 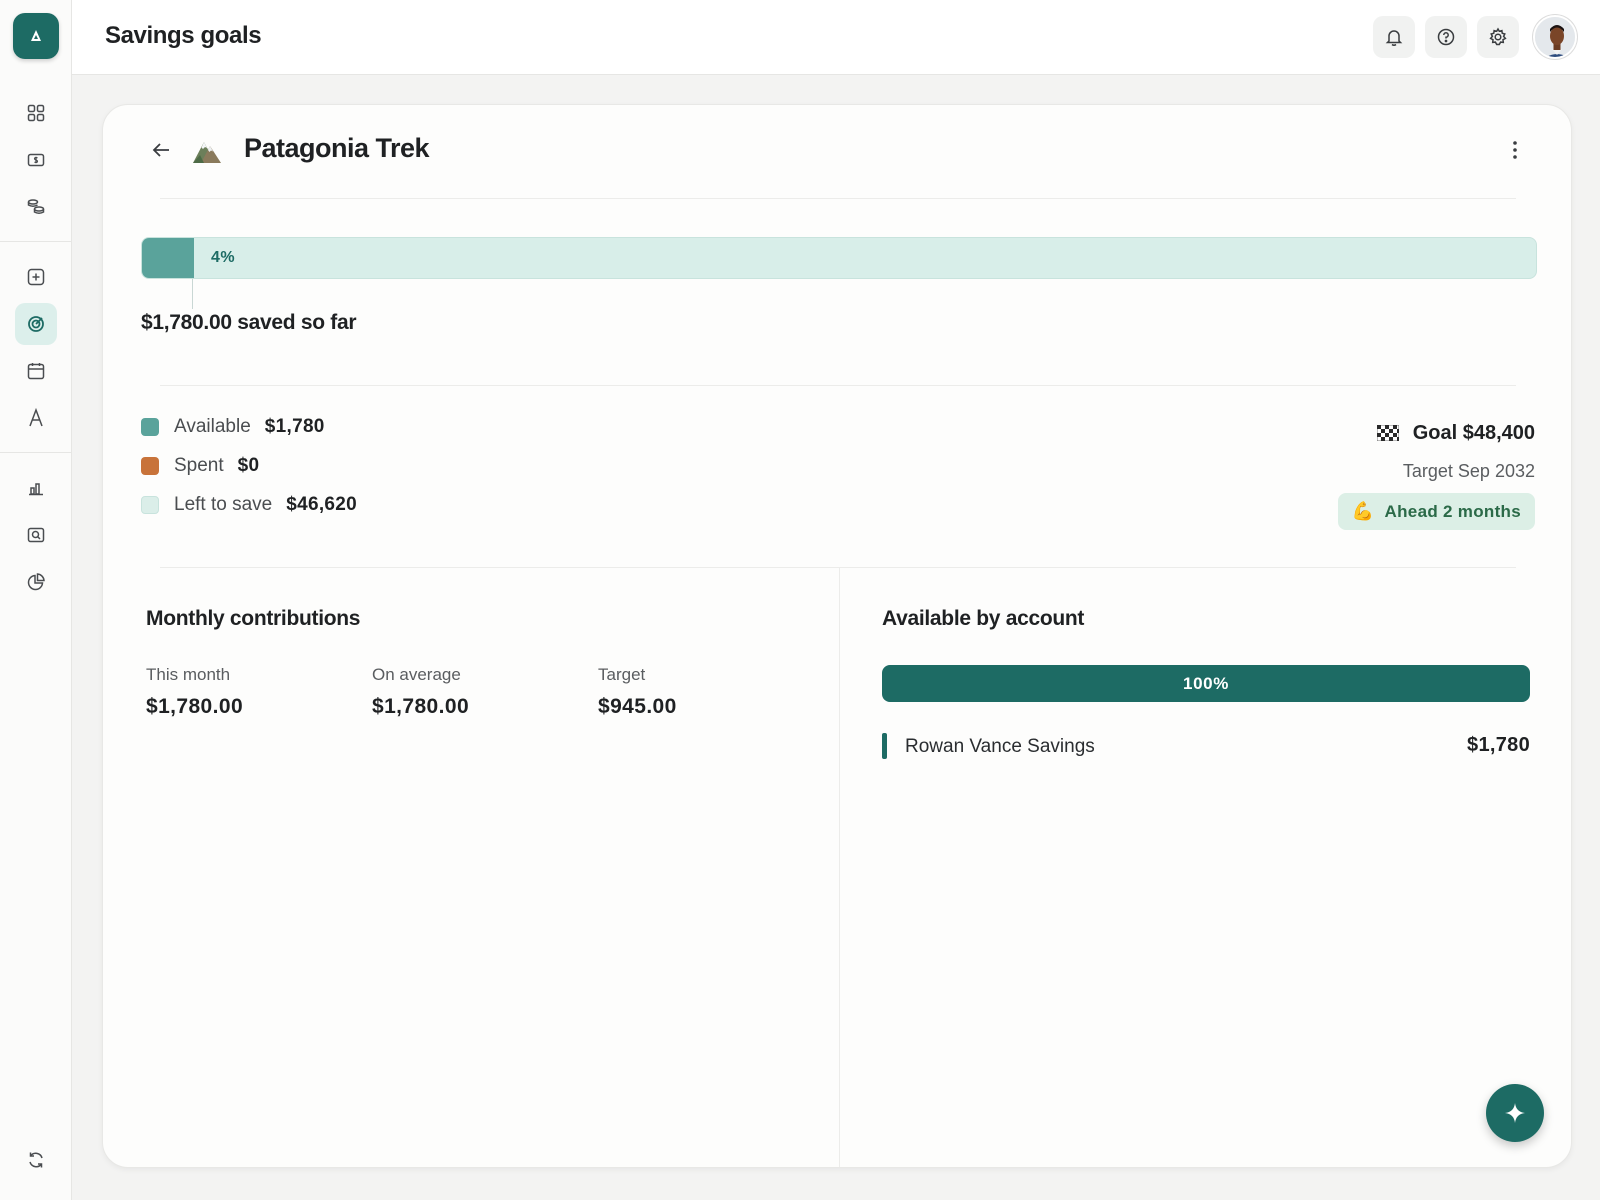 I want to click on sidebar-item-transactions, so click(x=36, y=207).